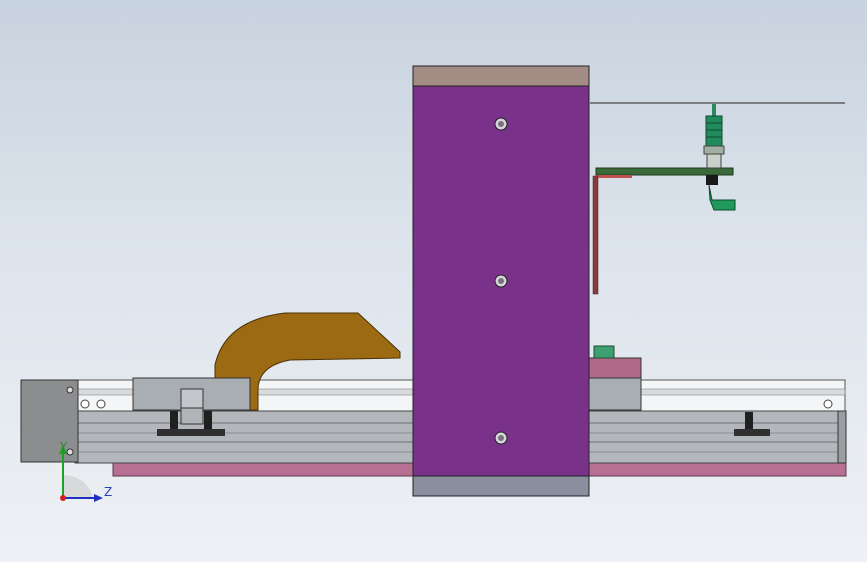 The height and width of the screenshot is (562, 867). I want to click on axis-label-z: Z, so click(108, 492).